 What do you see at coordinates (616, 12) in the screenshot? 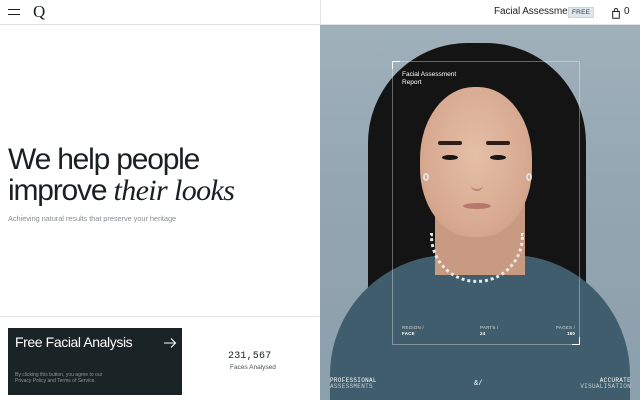
I see `shopping-bag-icon` at bounding box center [616, 12].